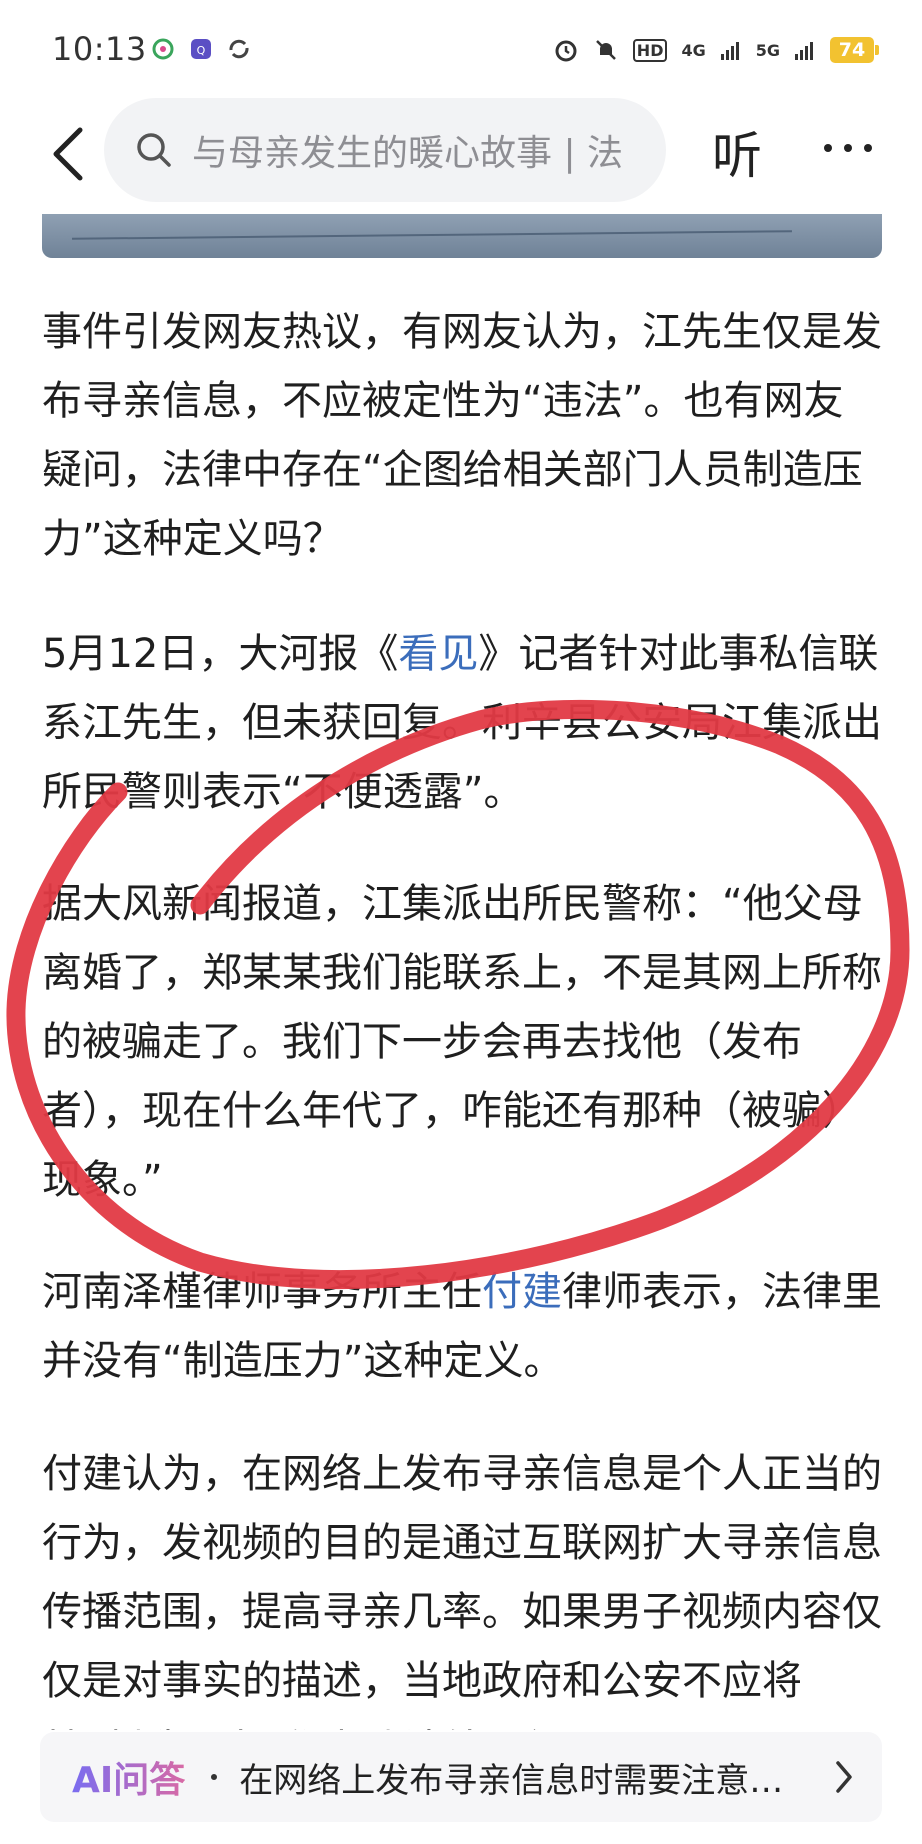 Image resolution: width=922 pixels, height=1844 pixels. Describe the element at coordinates (214, 1777) in the screenshot. I see `separator-dot` at that location.